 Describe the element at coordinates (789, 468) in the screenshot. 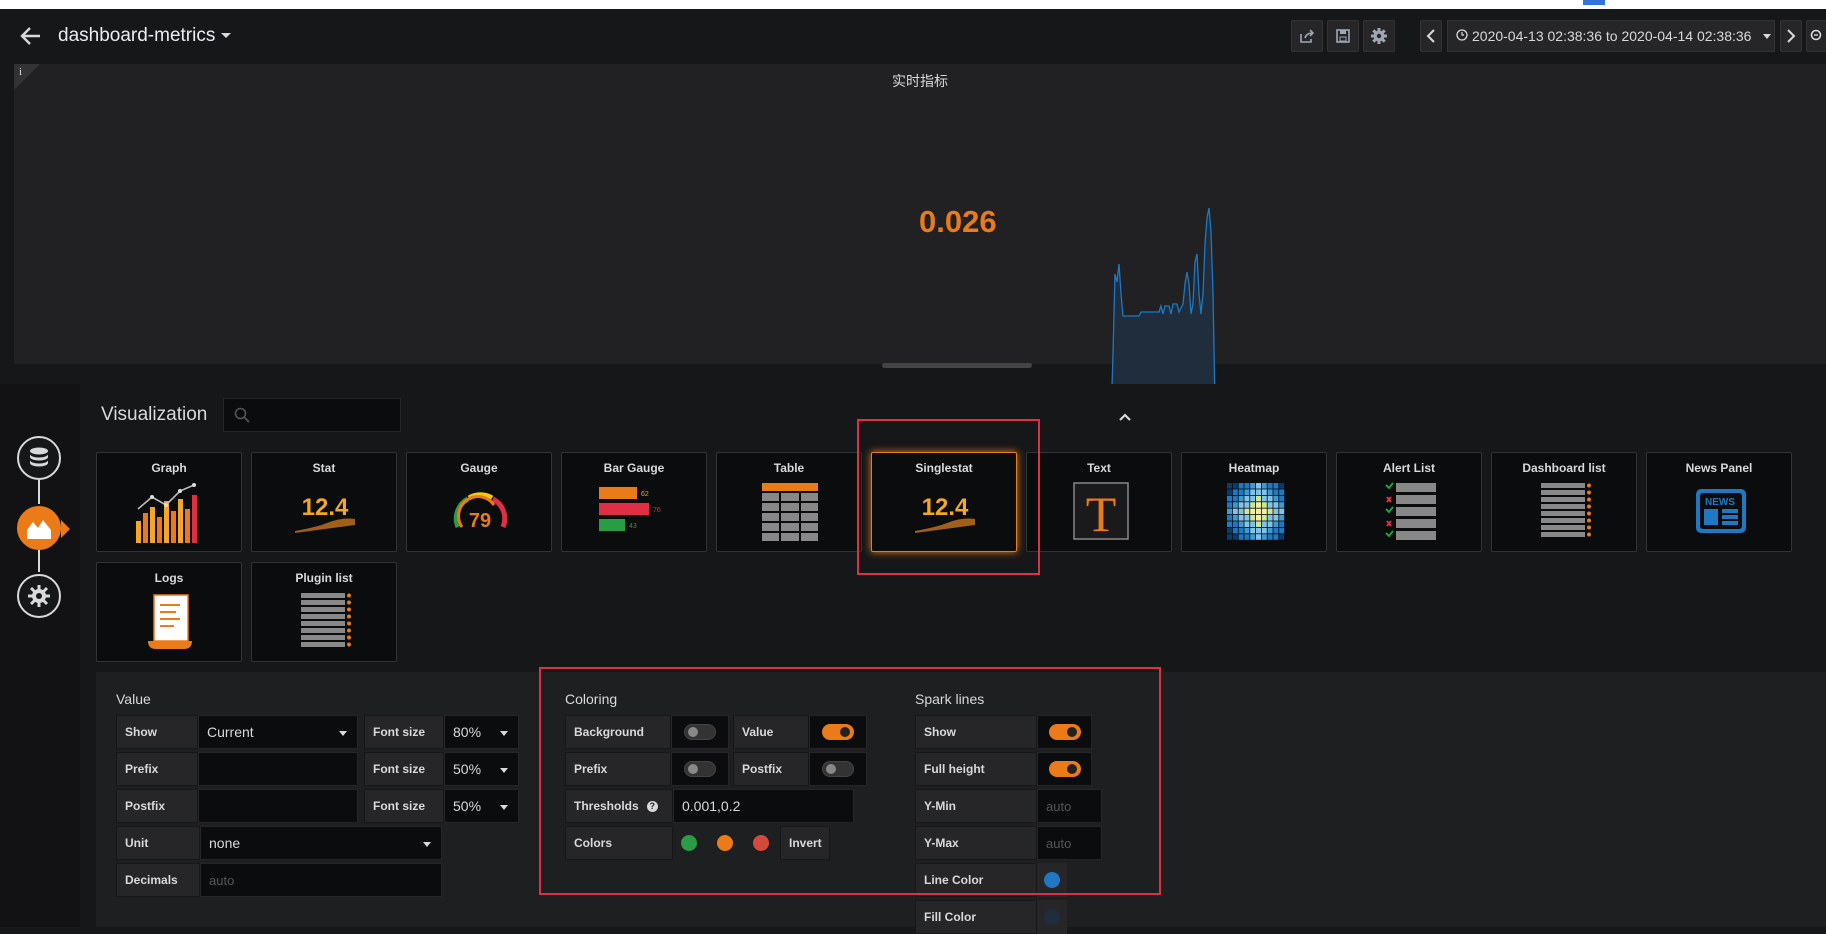

I see `viz-card-label: Table` at that location.